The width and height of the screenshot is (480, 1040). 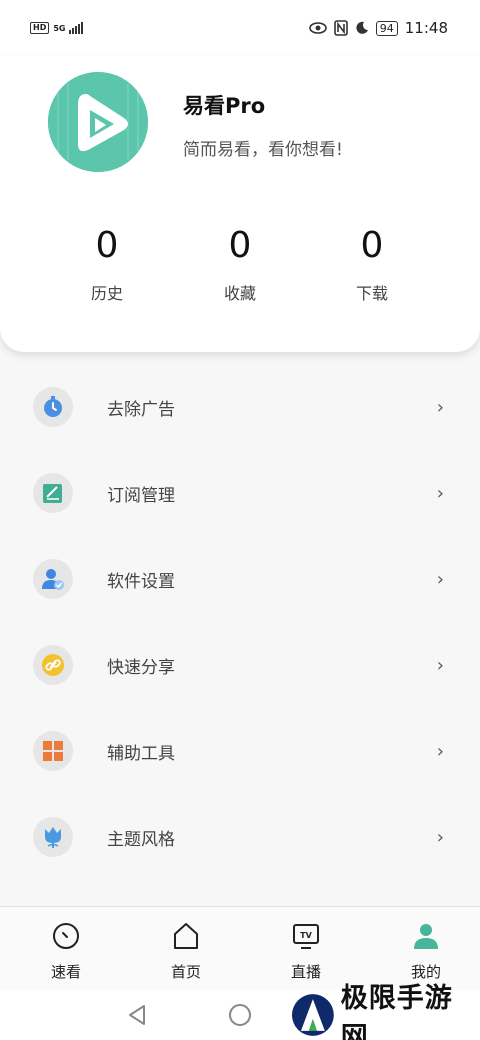 What do you see at coordinates (240, 28) in the screenshot?
I see `status-bar: HD 5G 94 11:48` at bounding box center [240, 28].